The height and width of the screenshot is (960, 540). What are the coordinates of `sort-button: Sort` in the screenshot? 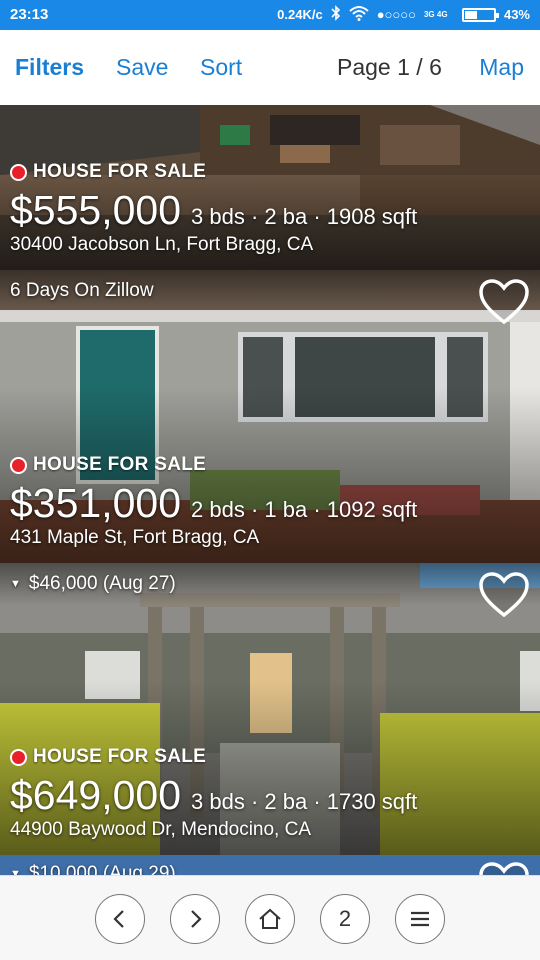 It's located at (221, 67).